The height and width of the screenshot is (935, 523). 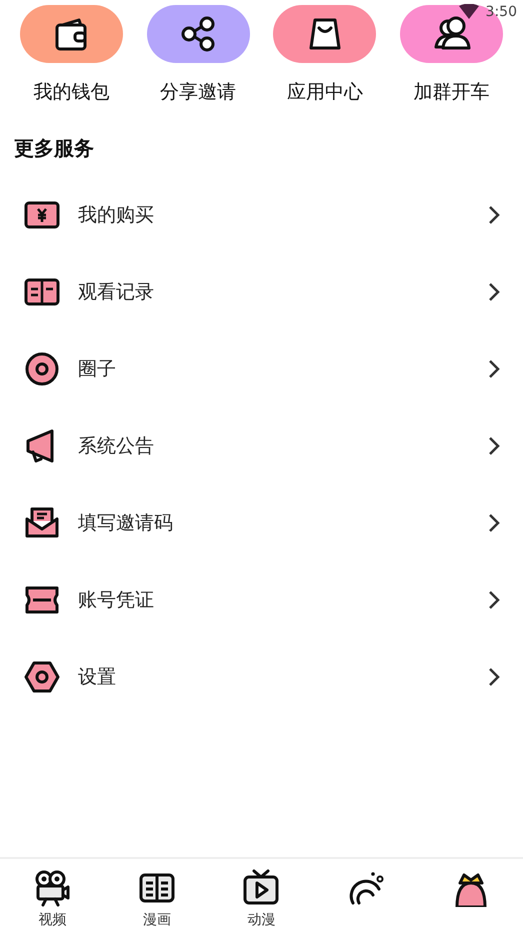 What do you see at coordinates (261, 888) in the screenshot?
I see `tv-icon` at bounding box center [261, 888].